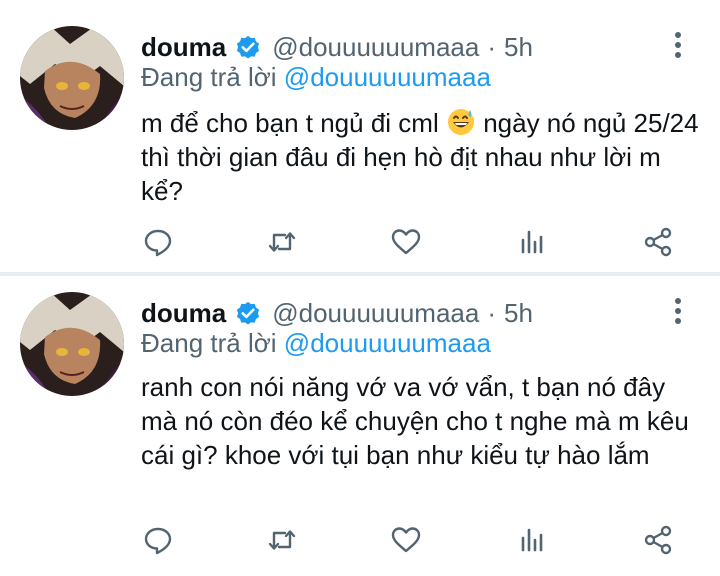 Image resolution: width=720 pixels, height=576 pixels. I want to click on grinning-face-with-sweat-icon, so click(461, 122).